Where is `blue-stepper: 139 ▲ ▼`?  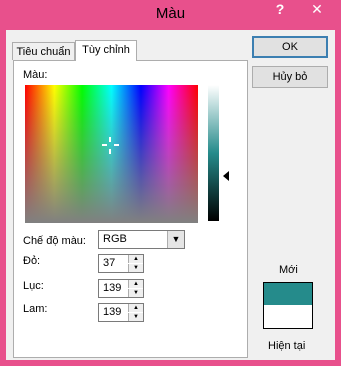 blue-stepper: 139 ▲ ▼ is located at coordinates (121, 312).